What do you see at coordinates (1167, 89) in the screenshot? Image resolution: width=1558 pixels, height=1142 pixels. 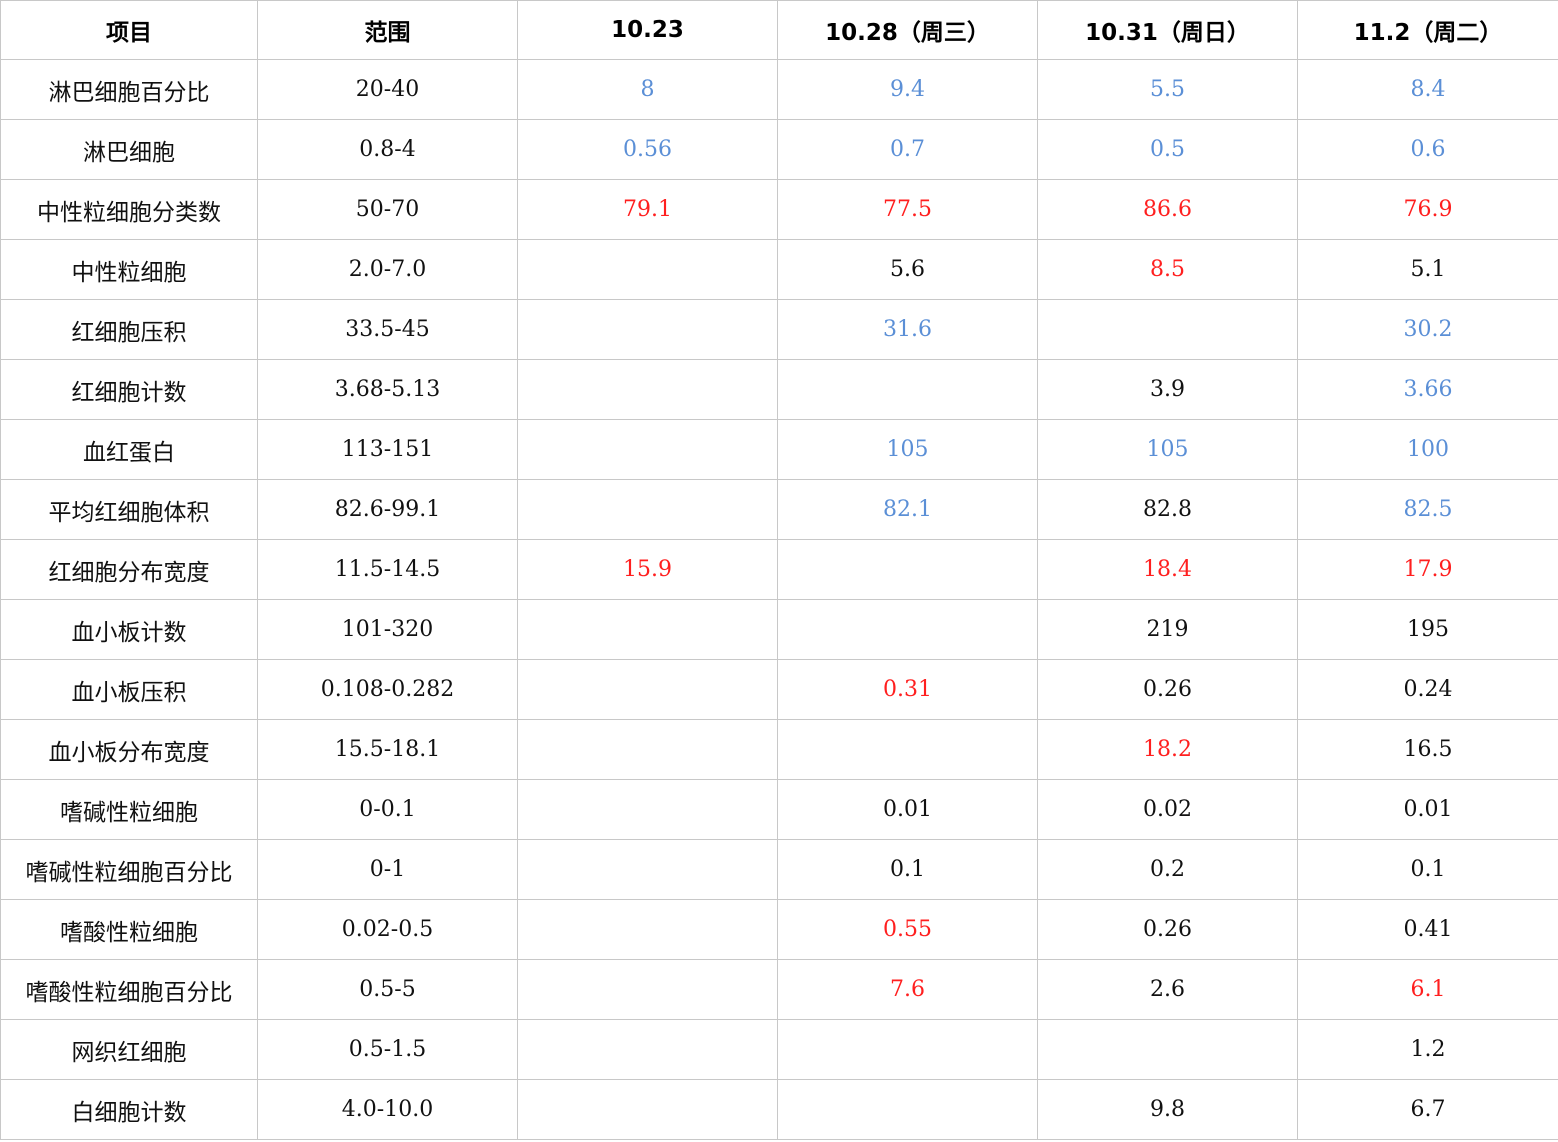 I see `result-cell: 5.5` at bounding box center [1167, 89].